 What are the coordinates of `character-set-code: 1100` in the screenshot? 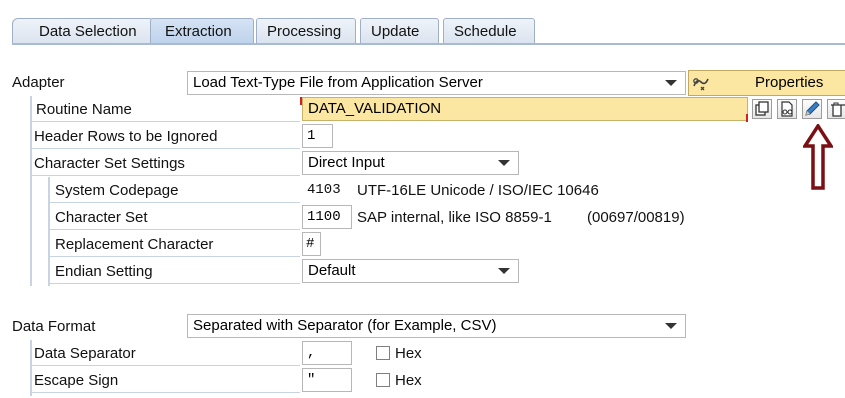 It's located at (324, 217).